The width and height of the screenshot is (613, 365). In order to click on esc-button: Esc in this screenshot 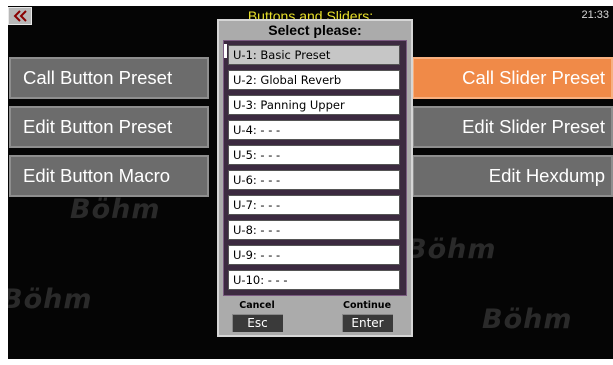, I will do `click(257, 323)`.